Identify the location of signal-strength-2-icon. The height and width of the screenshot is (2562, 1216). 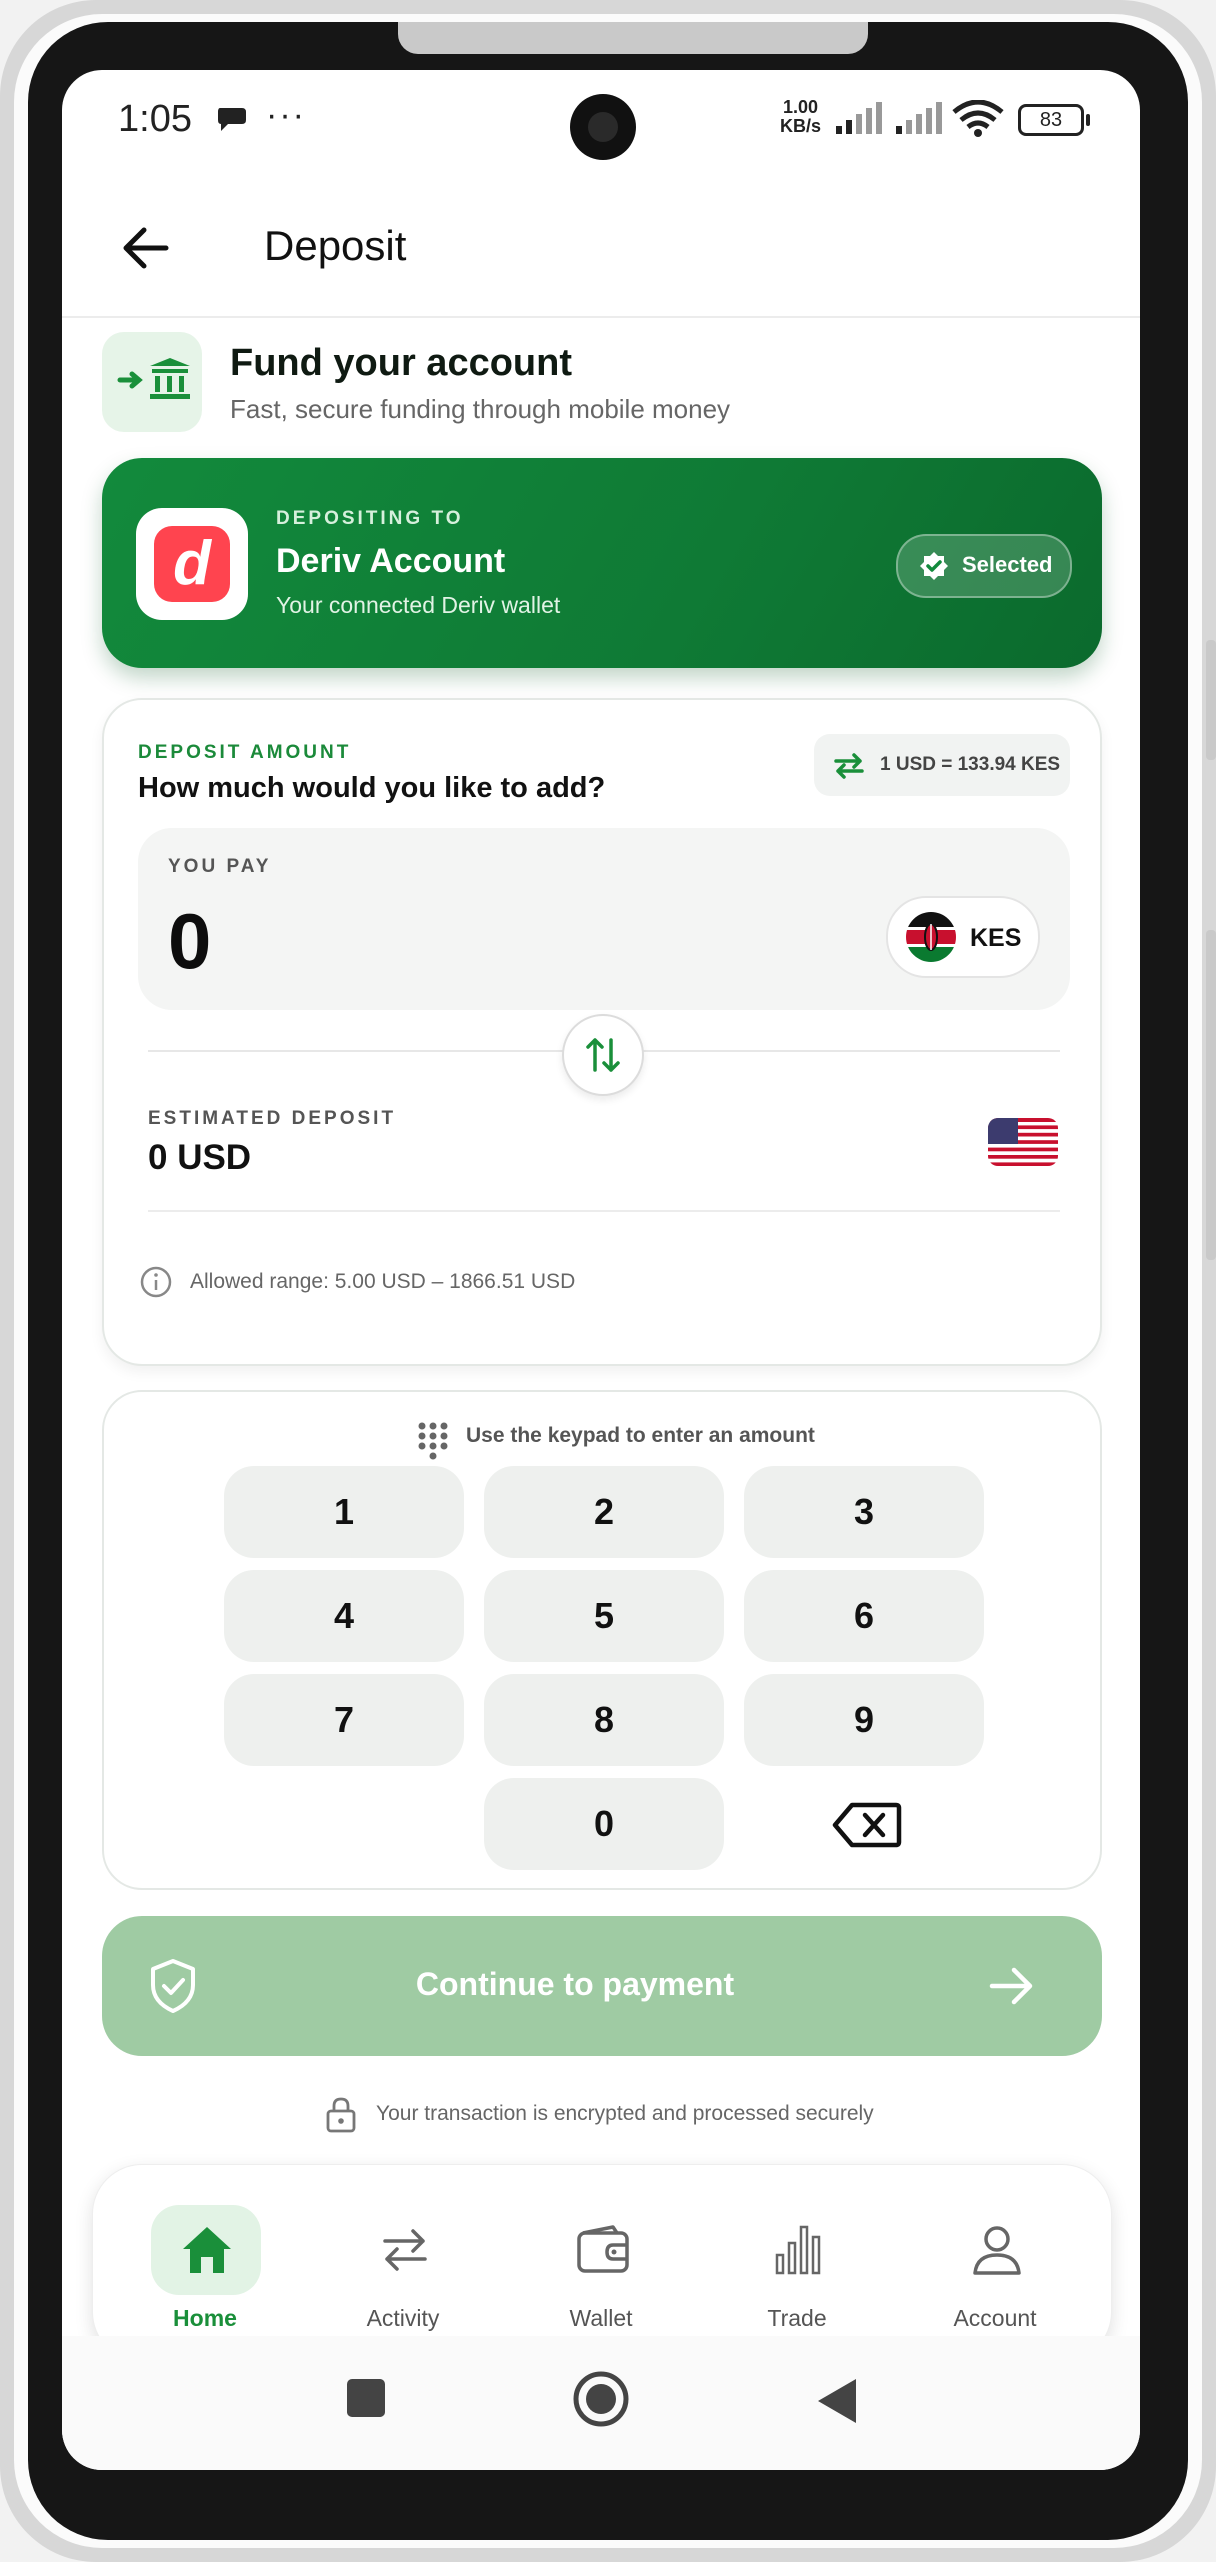
(919, 118).